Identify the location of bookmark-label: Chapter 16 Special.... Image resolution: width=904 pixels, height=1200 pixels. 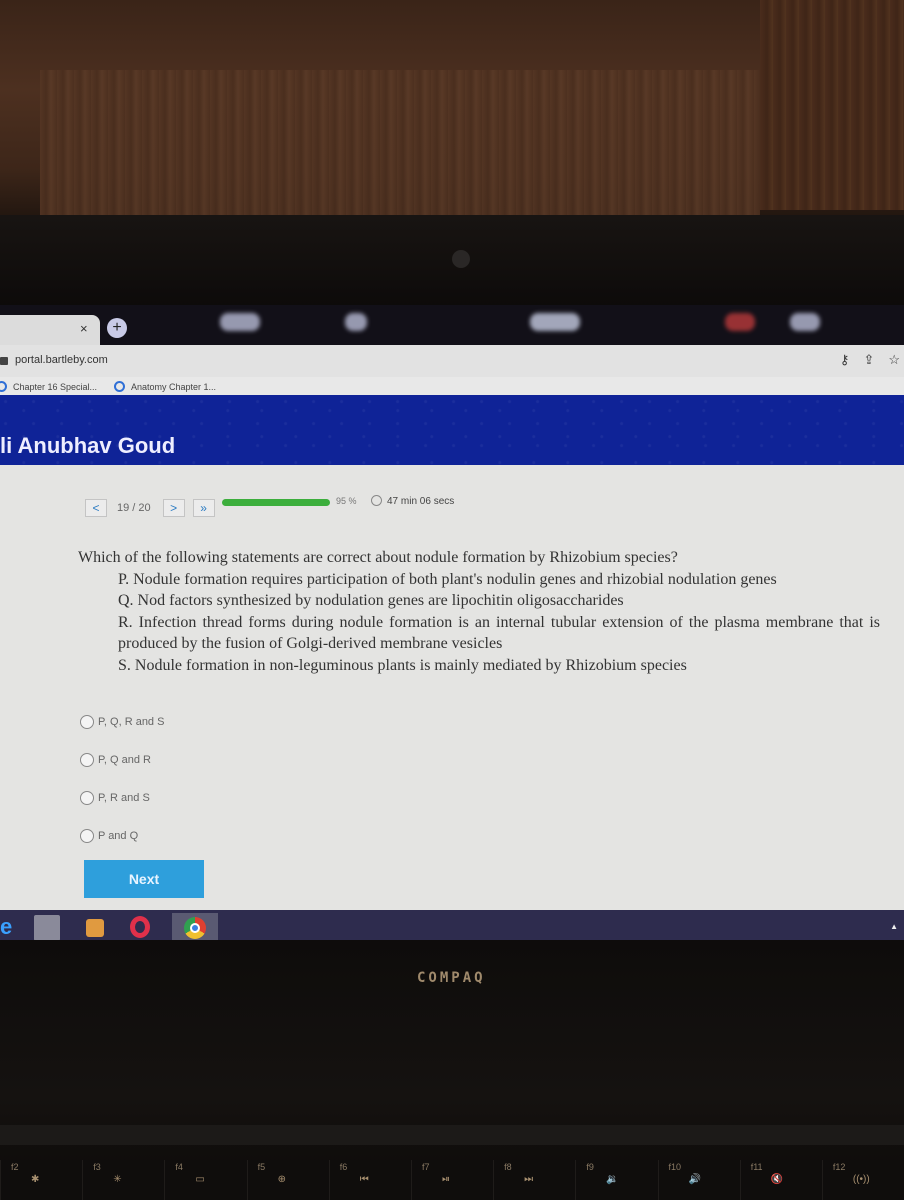
(55, 386).